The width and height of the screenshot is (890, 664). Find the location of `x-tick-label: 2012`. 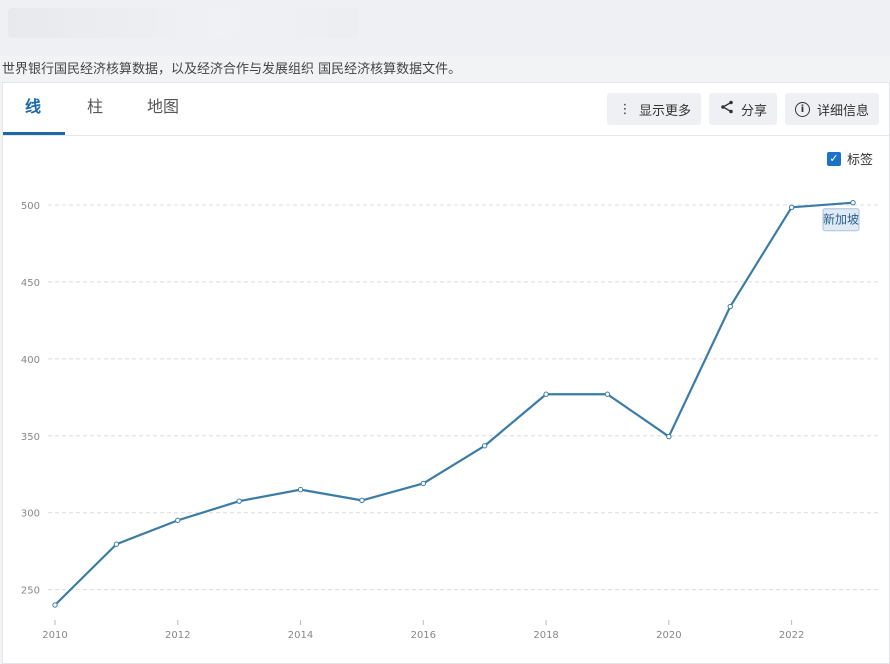

x-tick-label: 2012 is located at coordinates (177, 635).